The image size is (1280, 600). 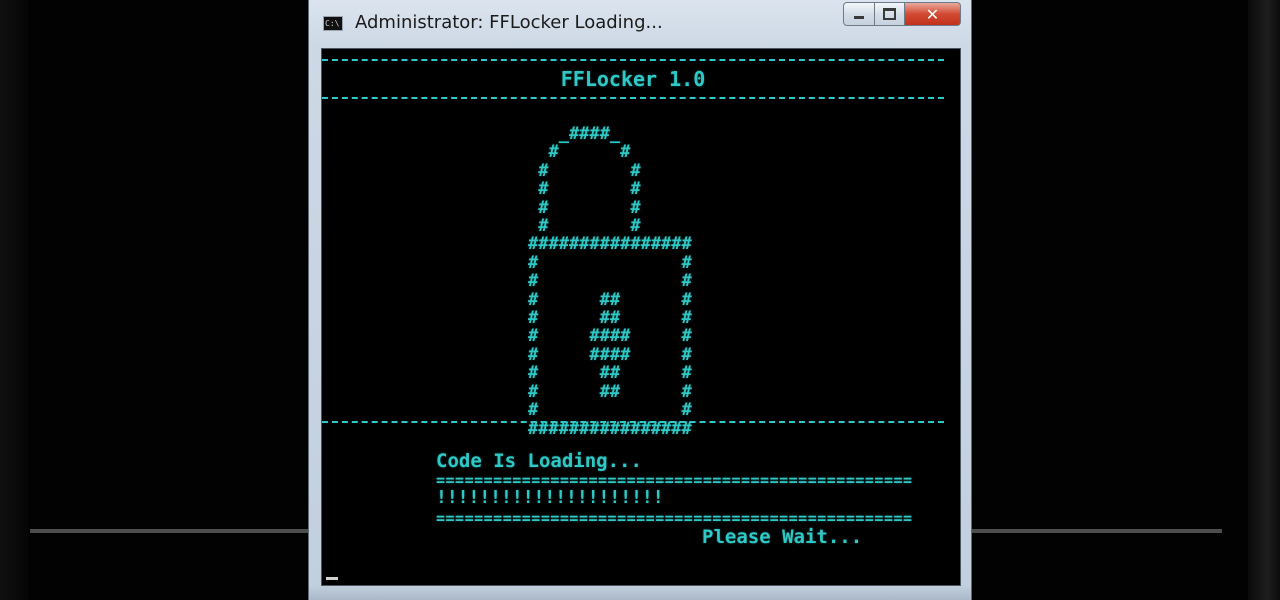 What do you see at coordinates (14, 300) in the screenshot?
I see `video-frame-left-edge` at bounding box center [14, 300].